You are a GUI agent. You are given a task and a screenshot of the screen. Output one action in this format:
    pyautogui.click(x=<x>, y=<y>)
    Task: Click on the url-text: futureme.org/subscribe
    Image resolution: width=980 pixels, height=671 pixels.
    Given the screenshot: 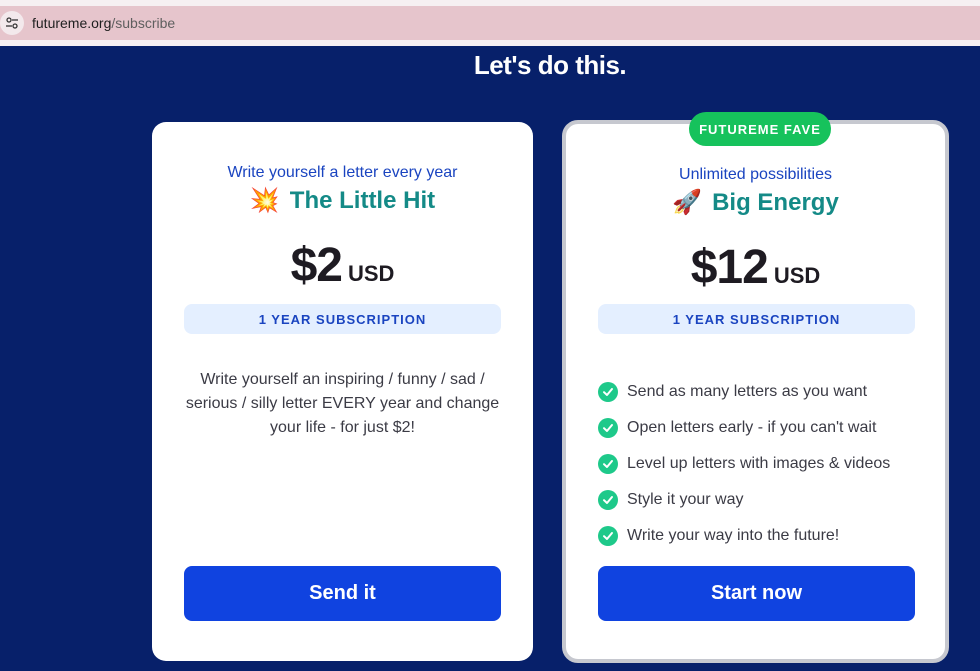 What is the action you would take?
    pyautogui.click(x=103, y=23)
    